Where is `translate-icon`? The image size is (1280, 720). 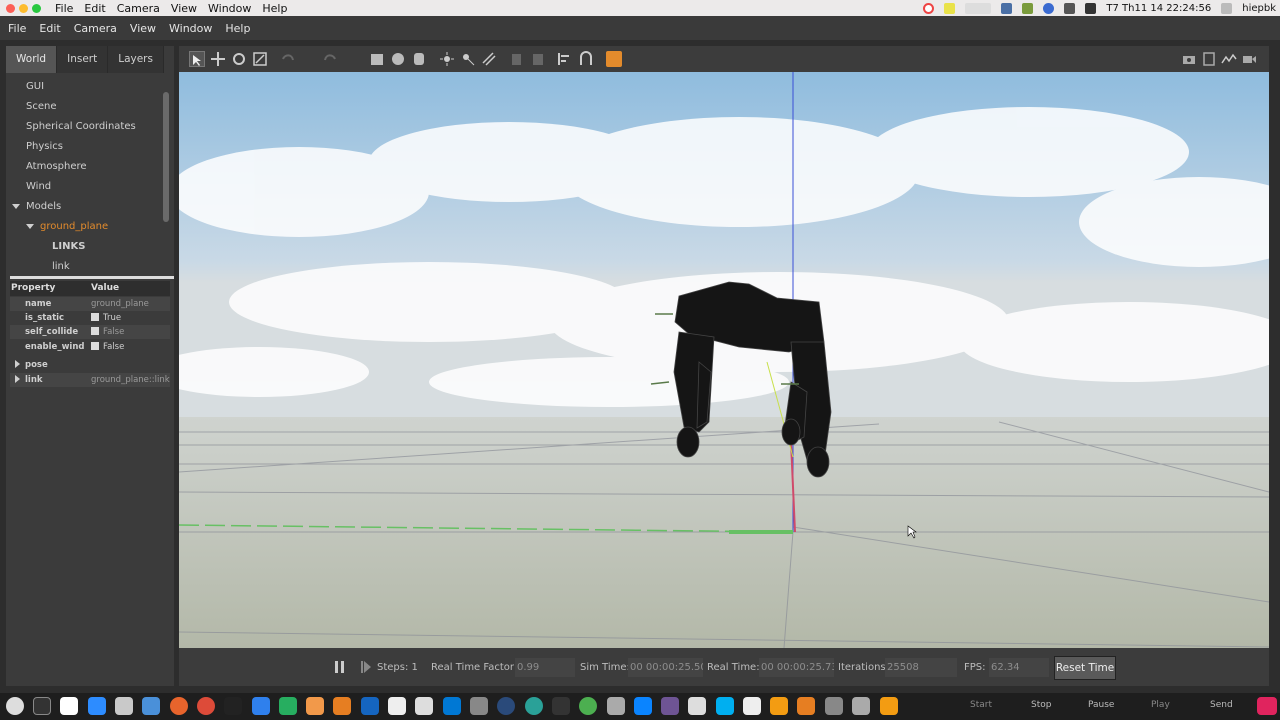
translate-icon is located at coordinates (218, 59).